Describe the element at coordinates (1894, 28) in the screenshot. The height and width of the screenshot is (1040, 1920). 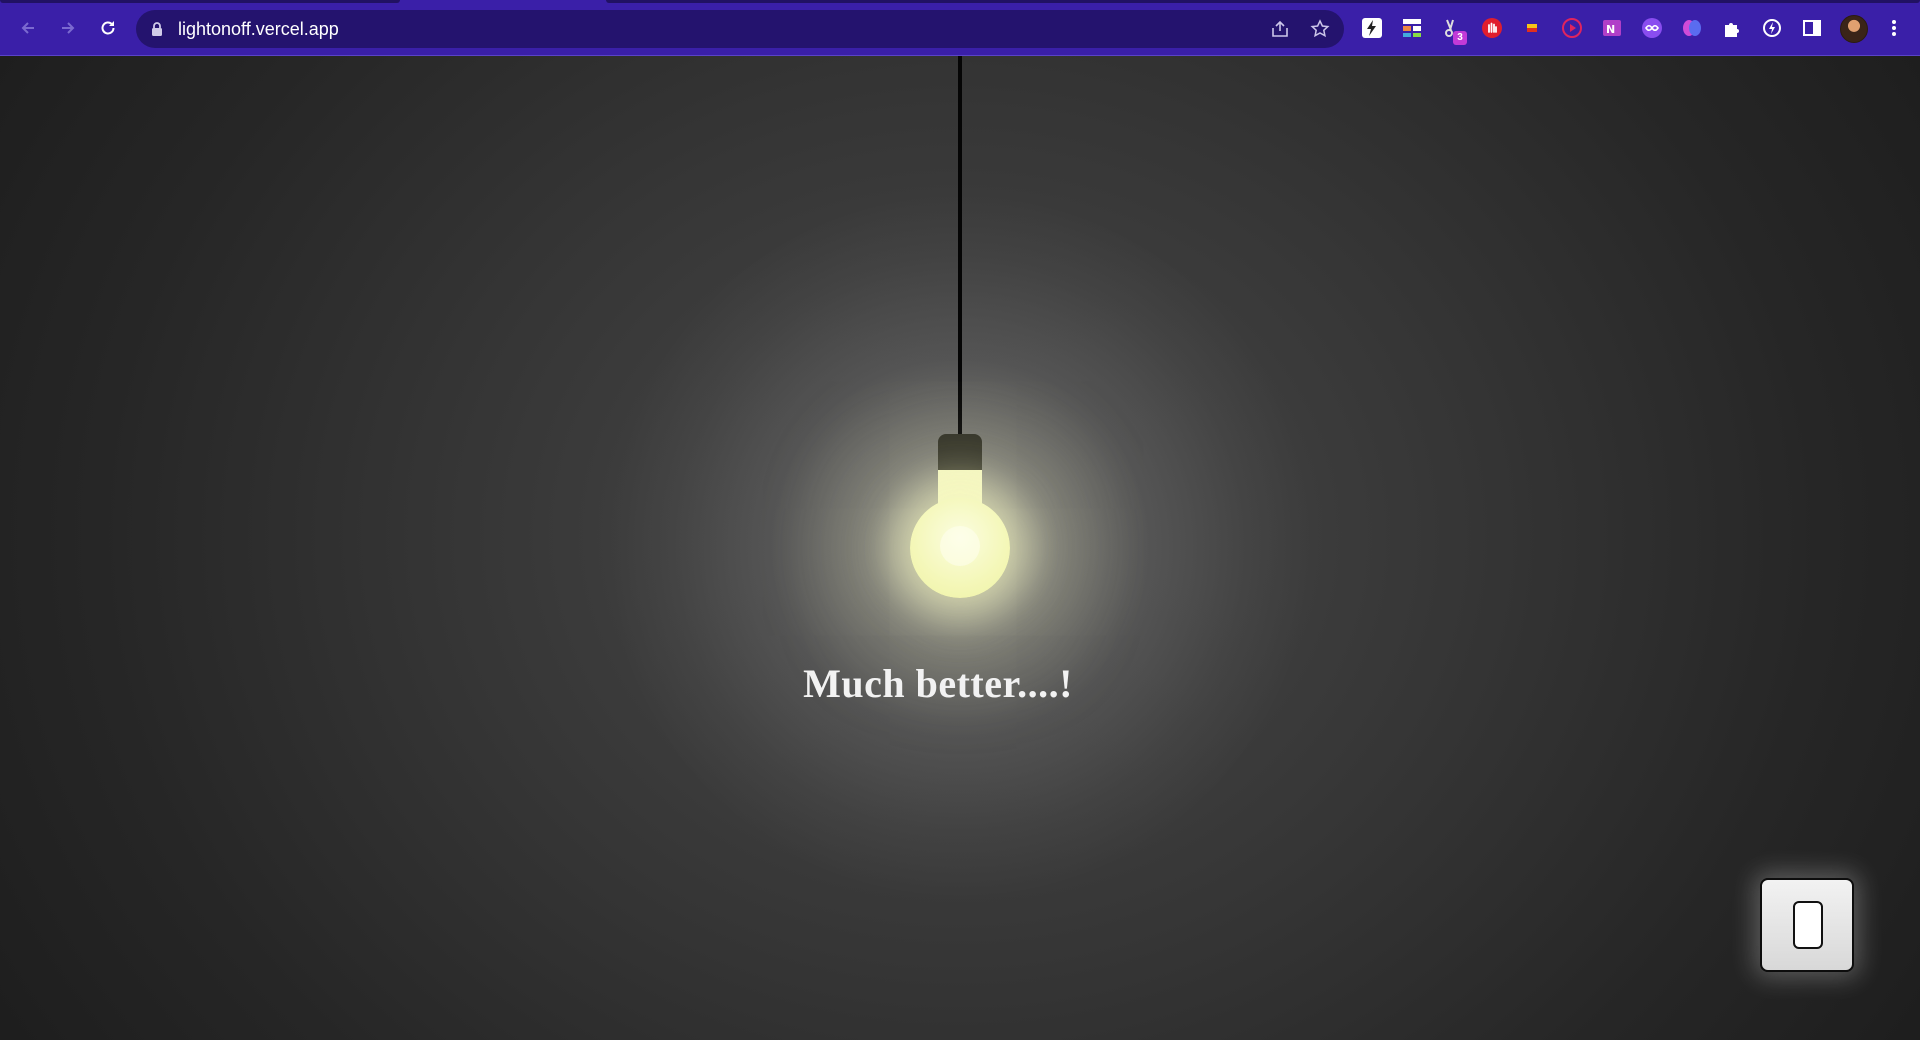
I see `kebab-menu-icon` at that location.